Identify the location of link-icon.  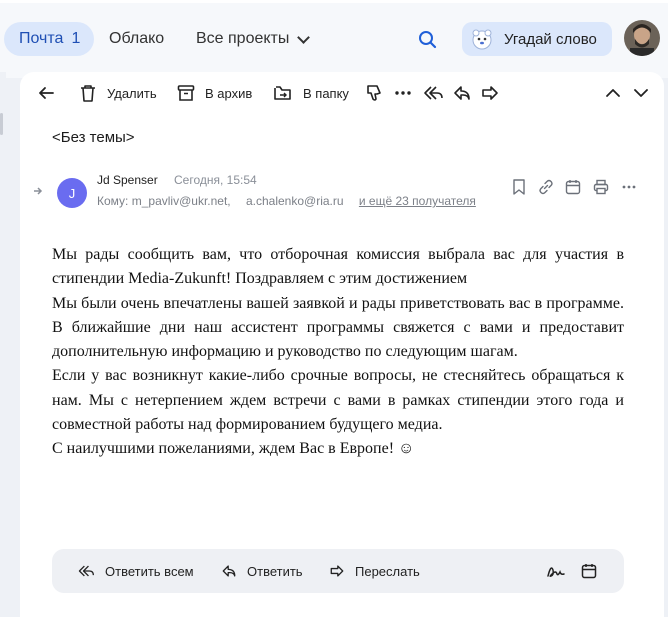
(546, 187).